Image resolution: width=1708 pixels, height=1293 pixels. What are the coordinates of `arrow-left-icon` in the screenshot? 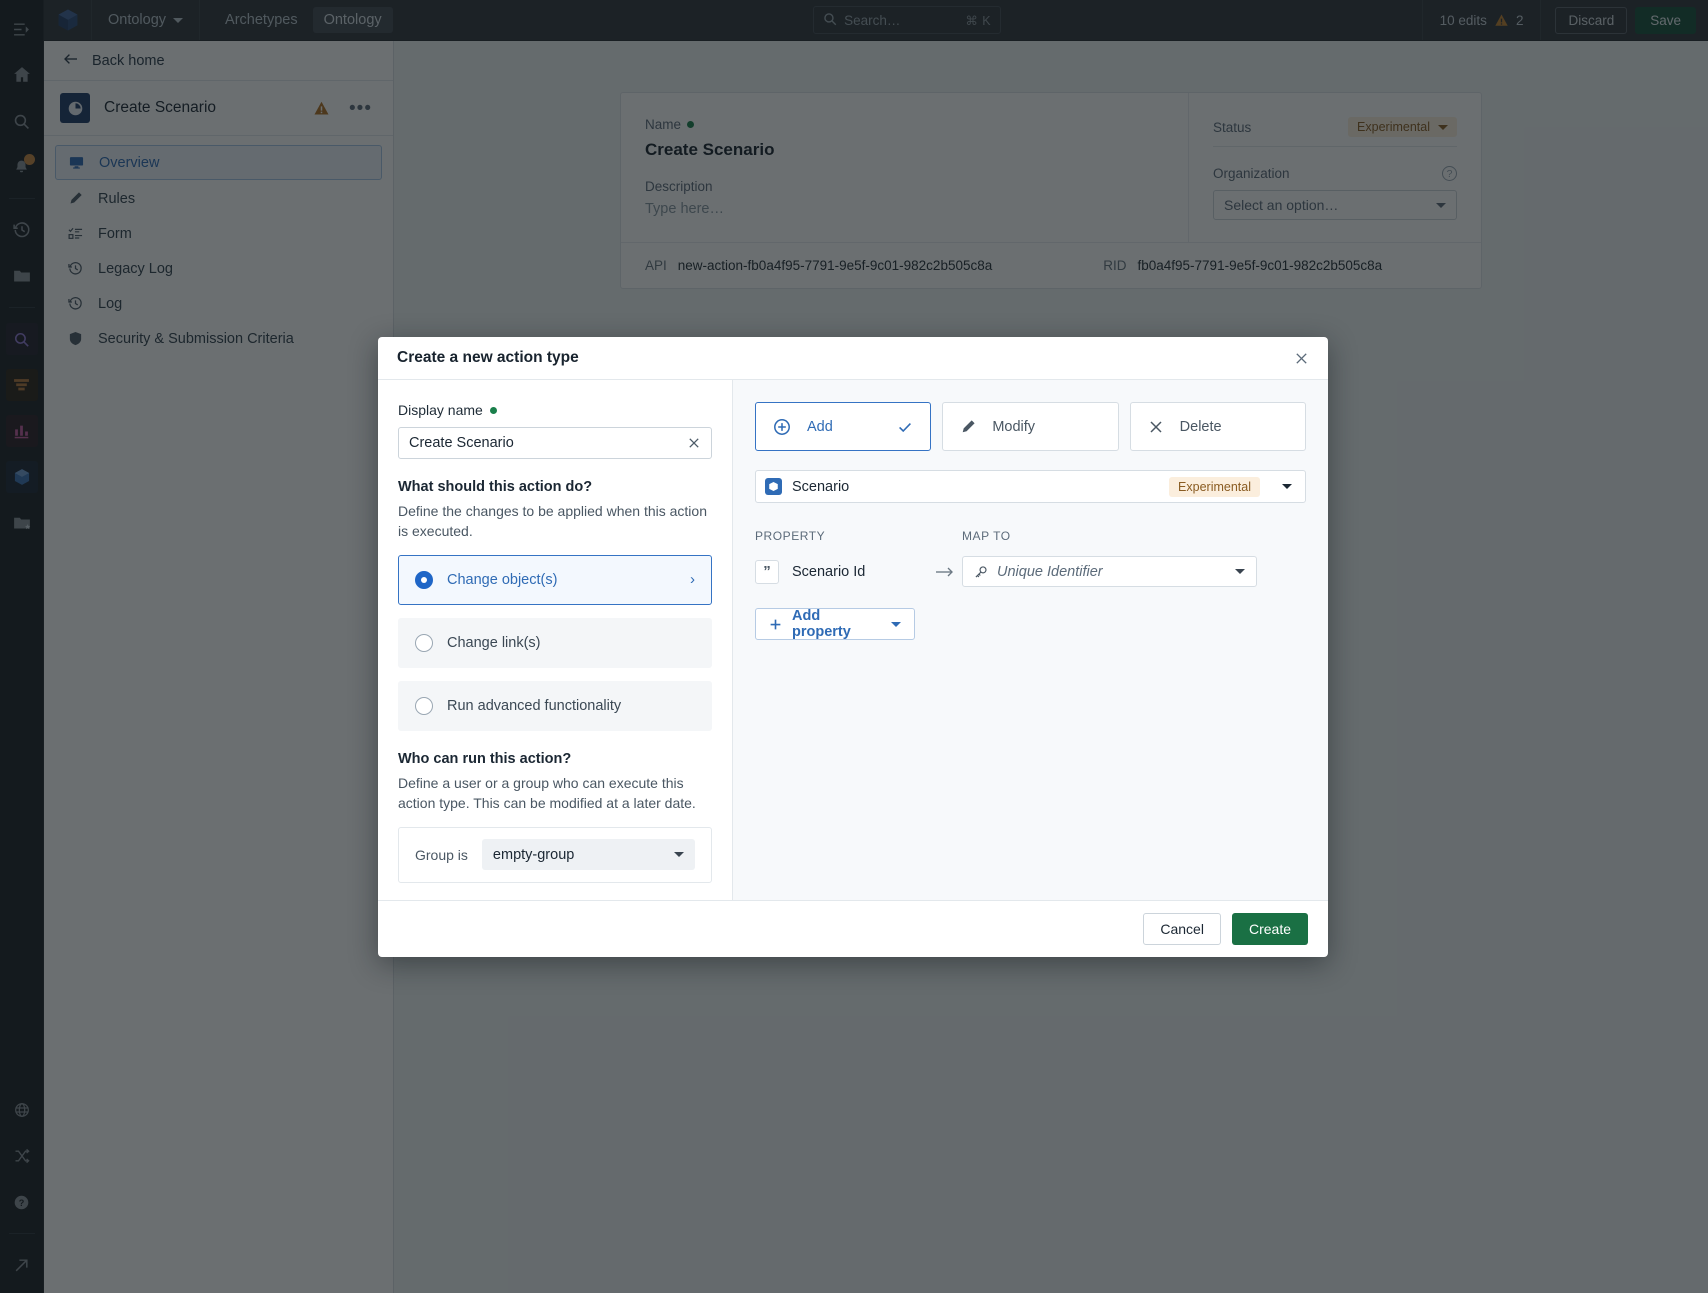 It's located at (71, 61).